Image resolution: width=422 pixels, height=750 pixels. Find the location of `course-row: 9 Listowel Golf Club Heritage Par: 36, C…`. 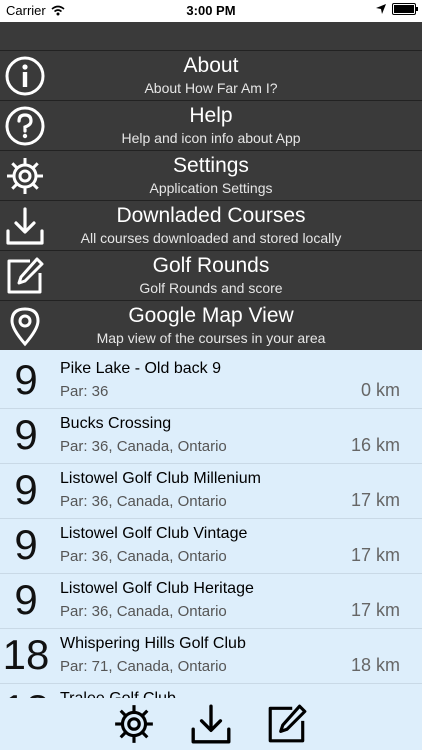

course-row: 9 Listowel Golf Club Heritage Par: 36, C… is located at coordinates (211, 601).